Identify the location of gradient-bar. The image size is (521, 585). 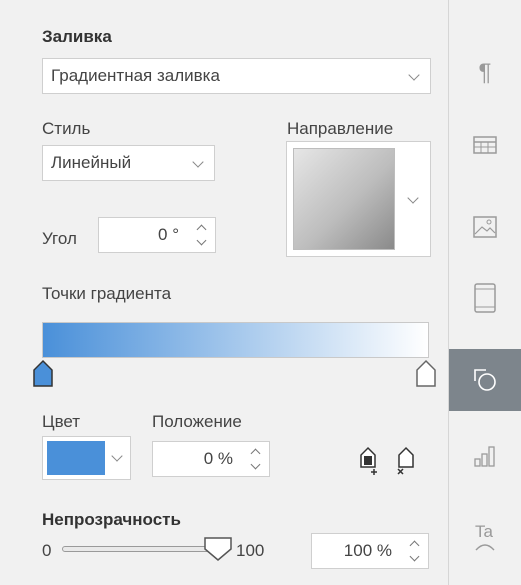
(235, 340).